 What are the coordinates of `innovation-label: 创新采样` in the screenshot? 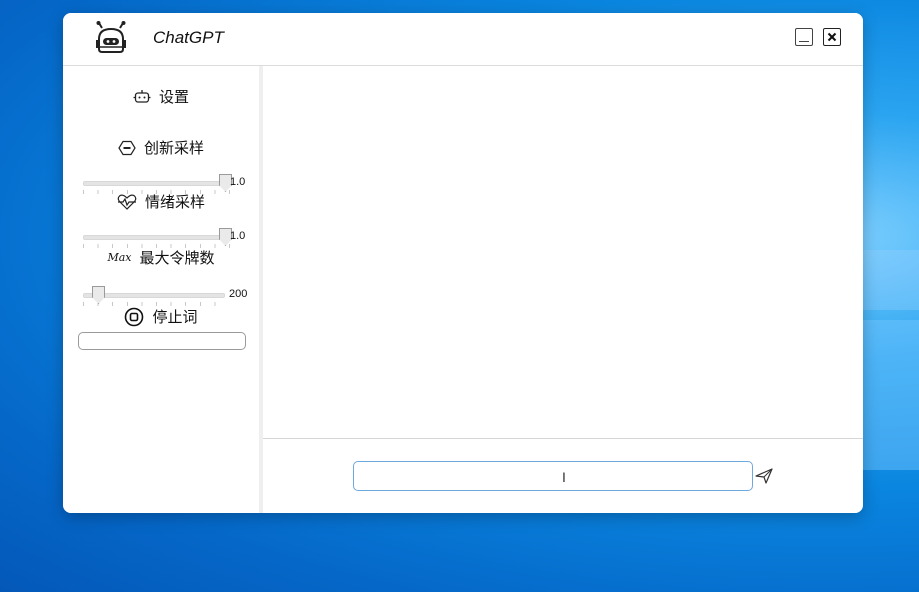 It's located at (173, 148).